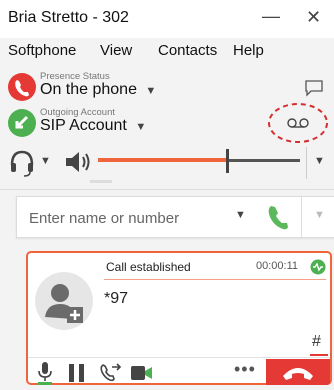 This screenshot has width=334, height=390. Describe the element at coordinates (77, 375) in the screenshot. I see `pause-icon` at that location.